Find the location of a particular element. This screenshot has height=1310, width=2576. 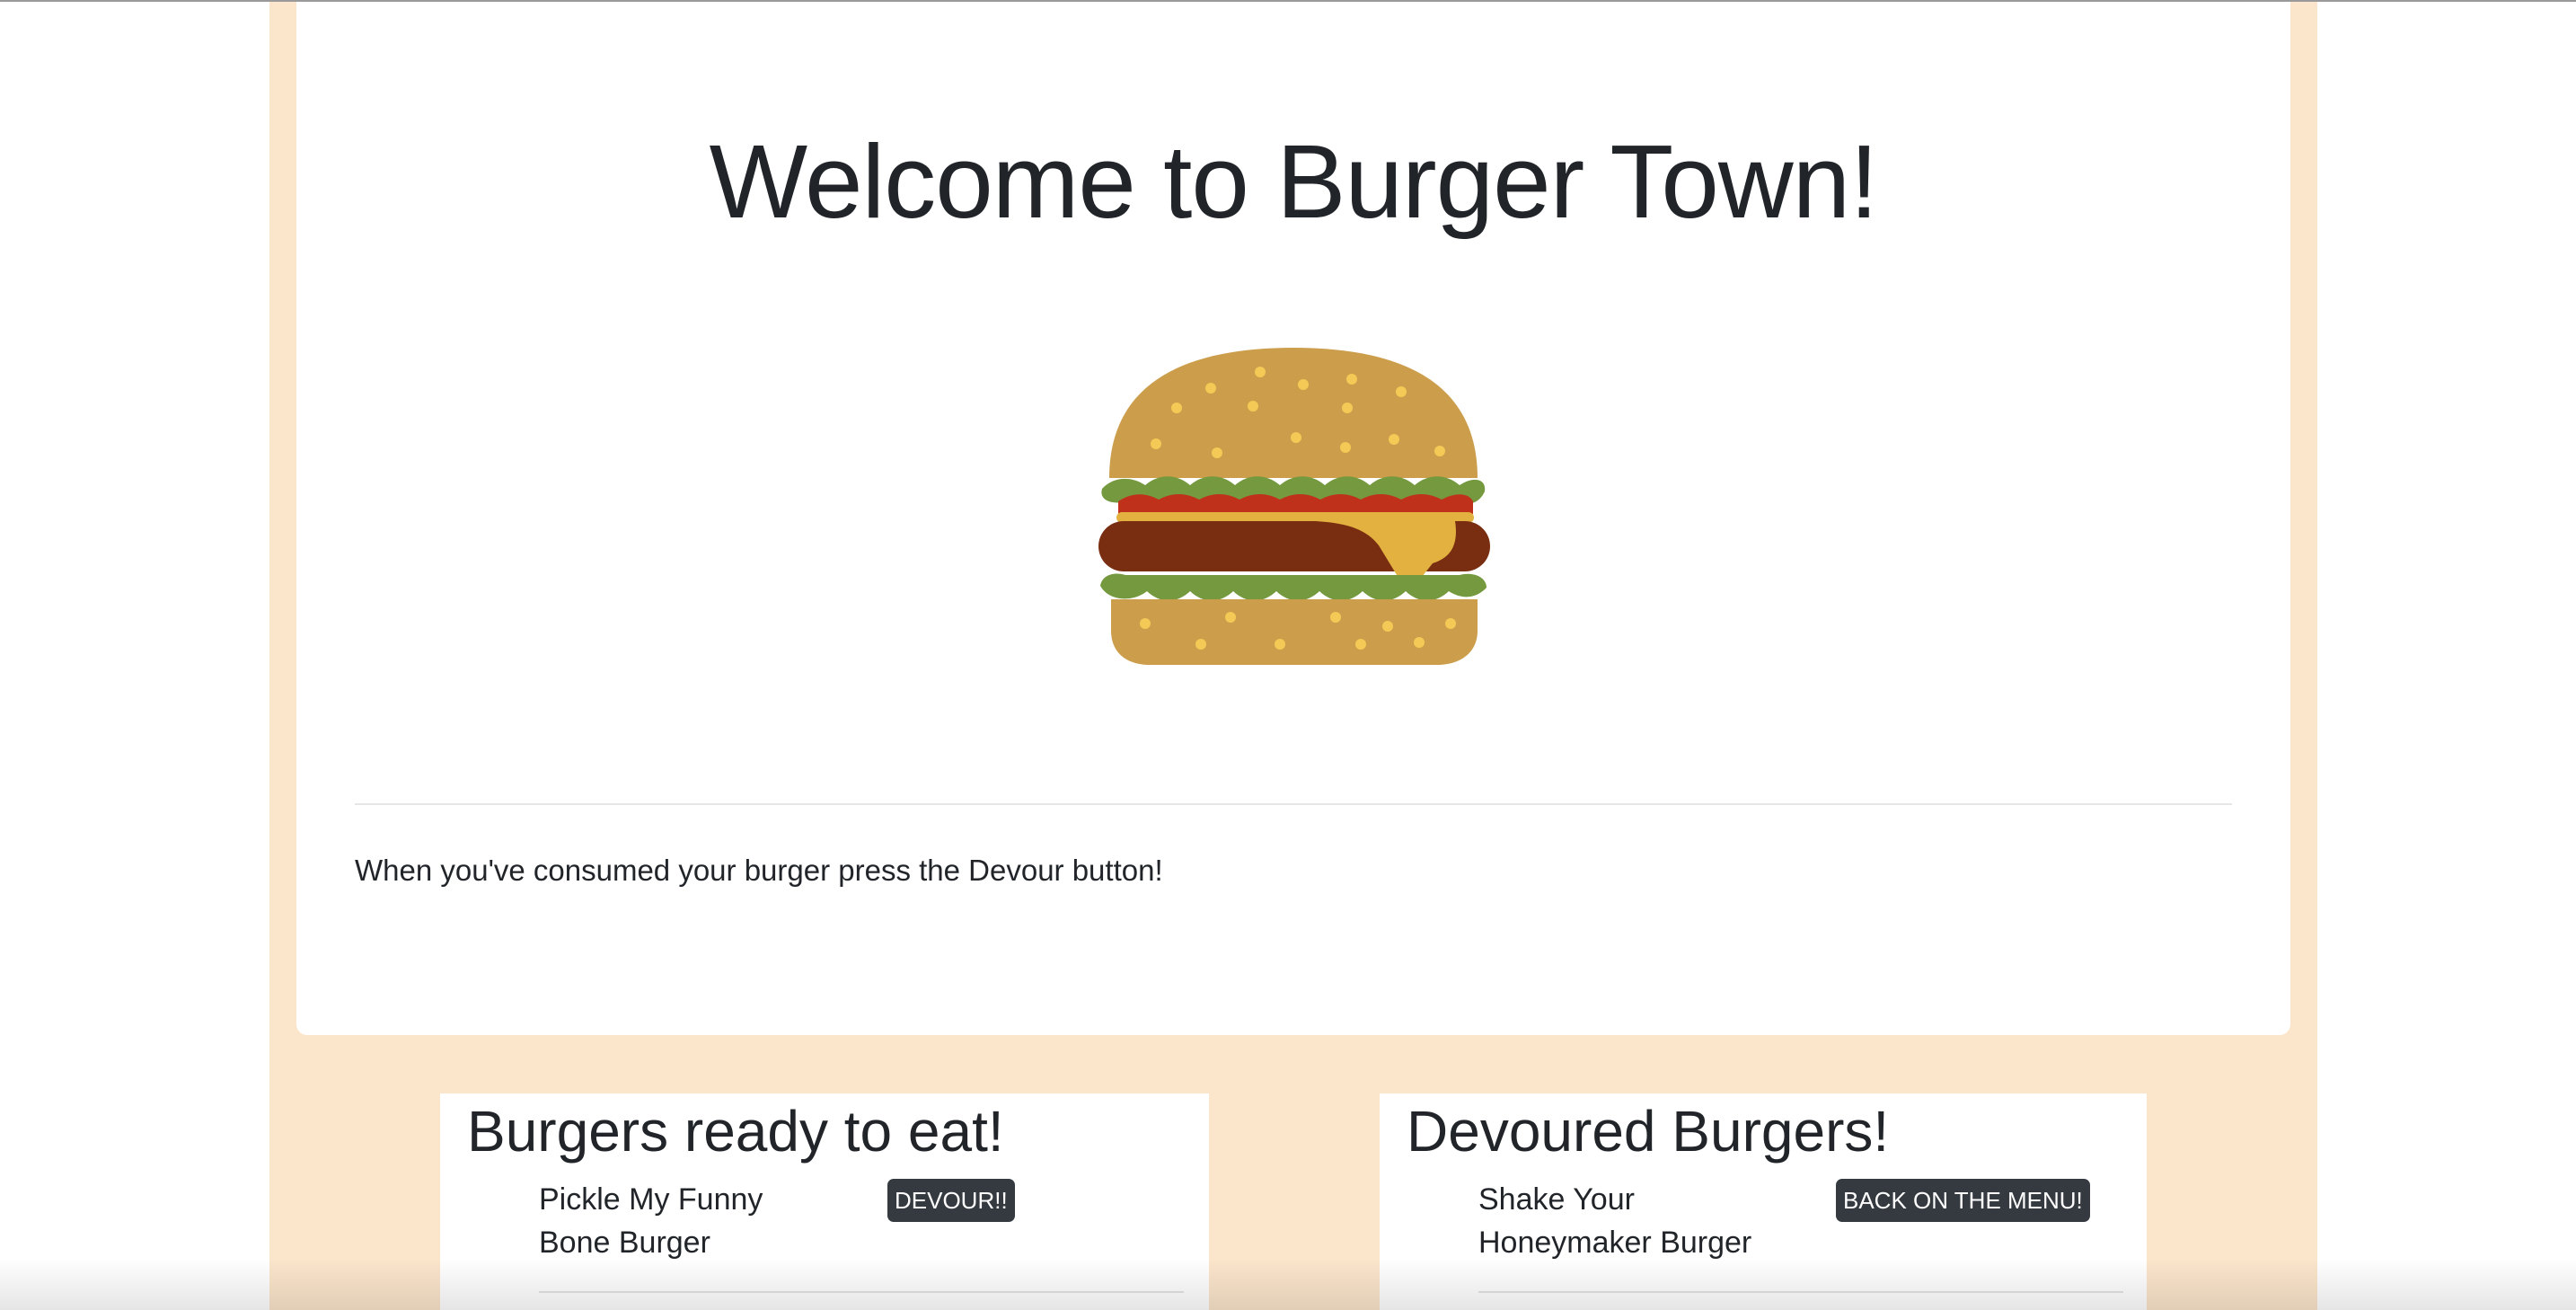

divider is located at coordinates (1293, 804).